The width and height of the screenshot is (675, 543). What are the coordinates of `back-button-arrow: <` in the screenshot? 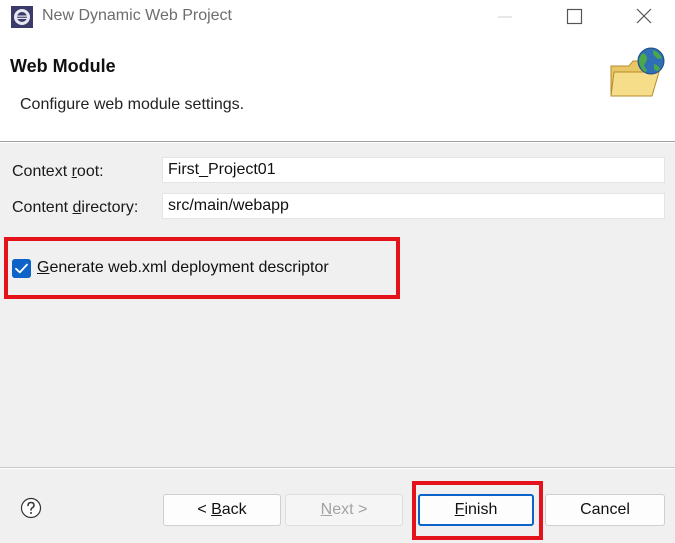 It's located at (204, 509).